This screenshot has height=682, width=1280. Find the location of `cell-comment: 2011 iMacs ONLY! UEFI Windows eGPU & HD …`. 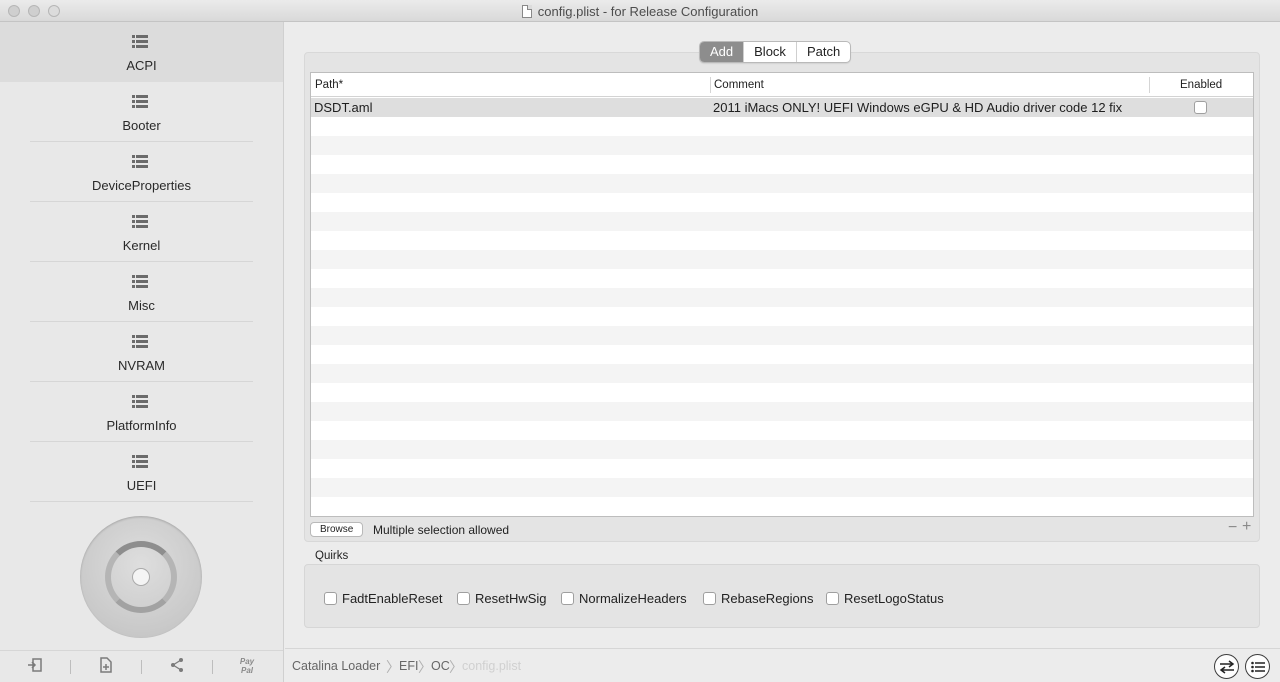

cell-comment: 2011 iMacs ONLY! UEFI Windows eGPU & HD … is located at coordinates (917, 107).